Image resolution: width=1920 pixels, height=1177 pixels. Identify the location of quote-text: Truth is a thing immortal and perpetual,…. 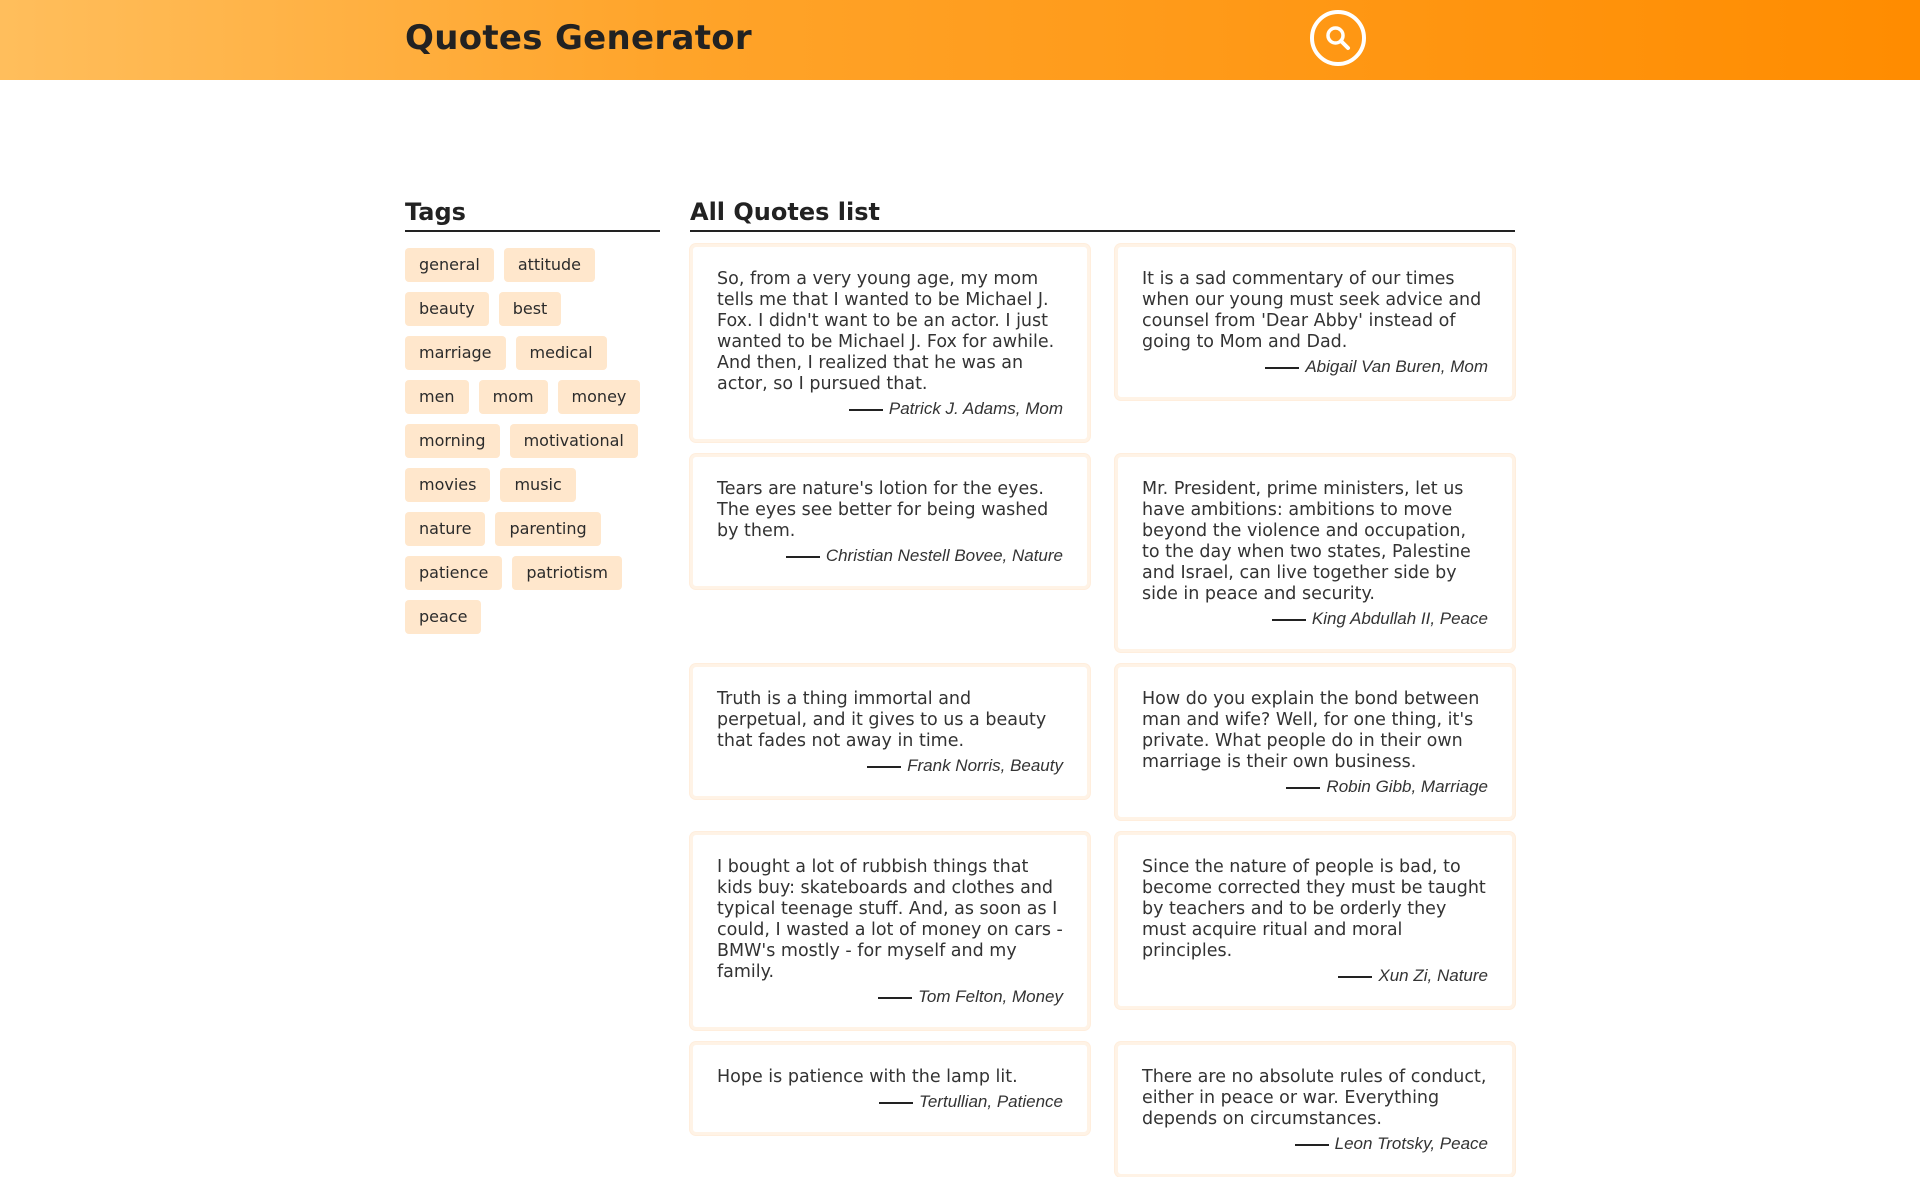
(882, 720).